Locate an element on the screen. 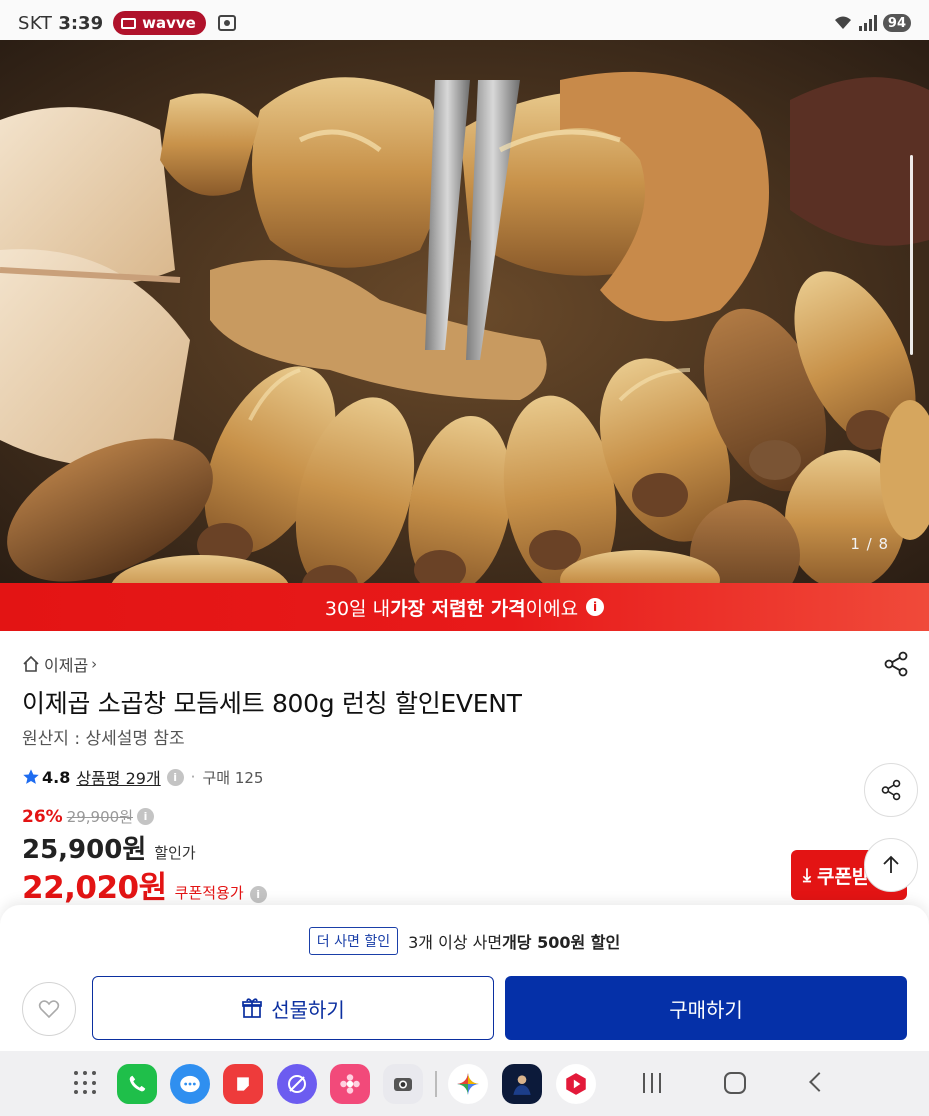 The width and height of the screenshot is (929, 1116). coupon-price-label: 쿠폰적용가 is located at coordinates (209, 893).